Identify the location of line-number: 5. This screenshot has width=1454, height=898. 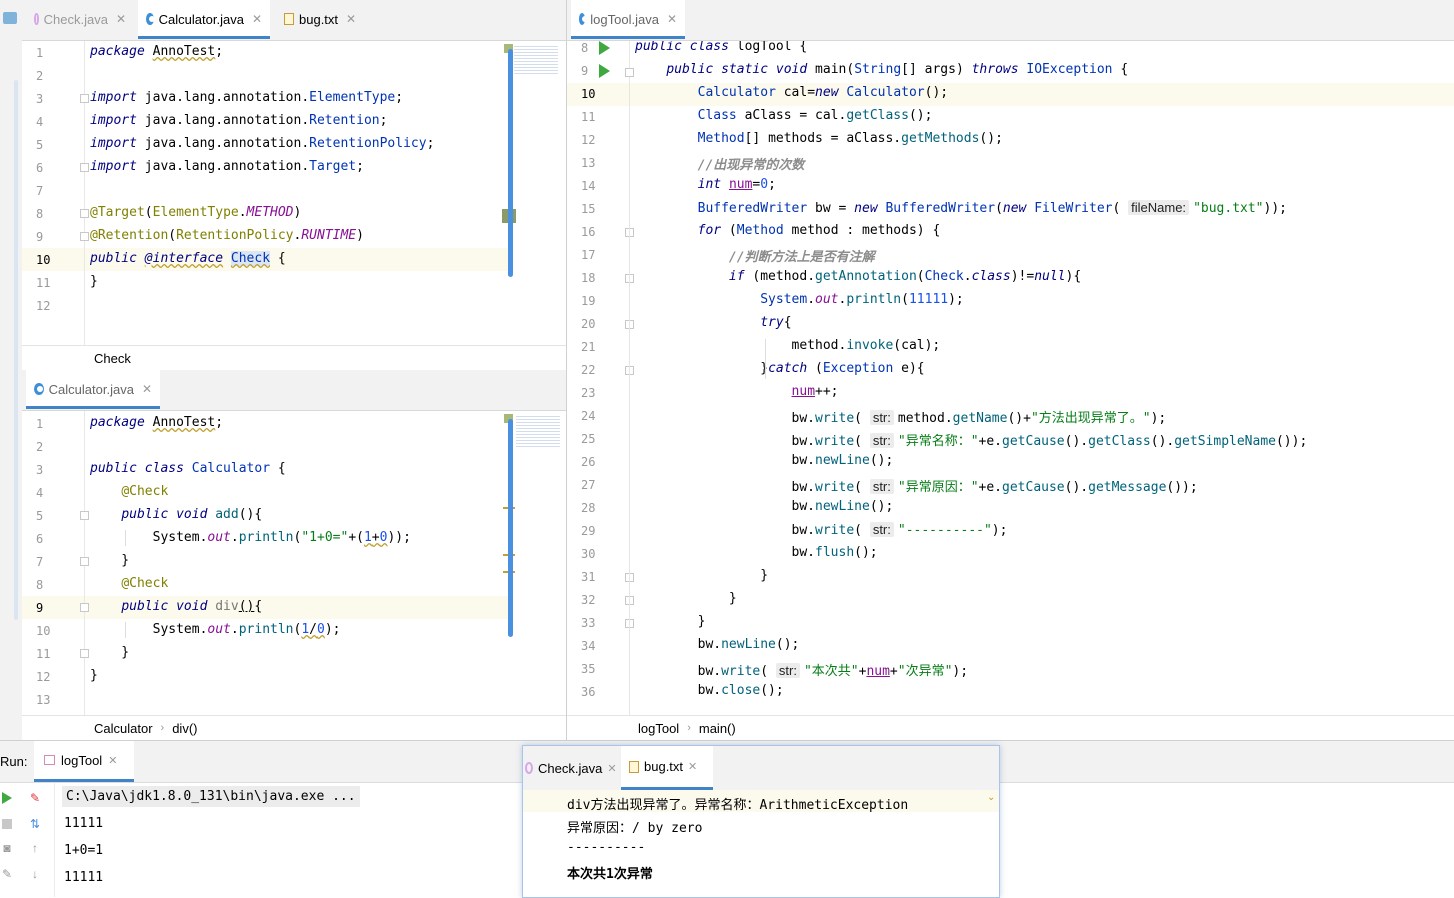
(39, 145).